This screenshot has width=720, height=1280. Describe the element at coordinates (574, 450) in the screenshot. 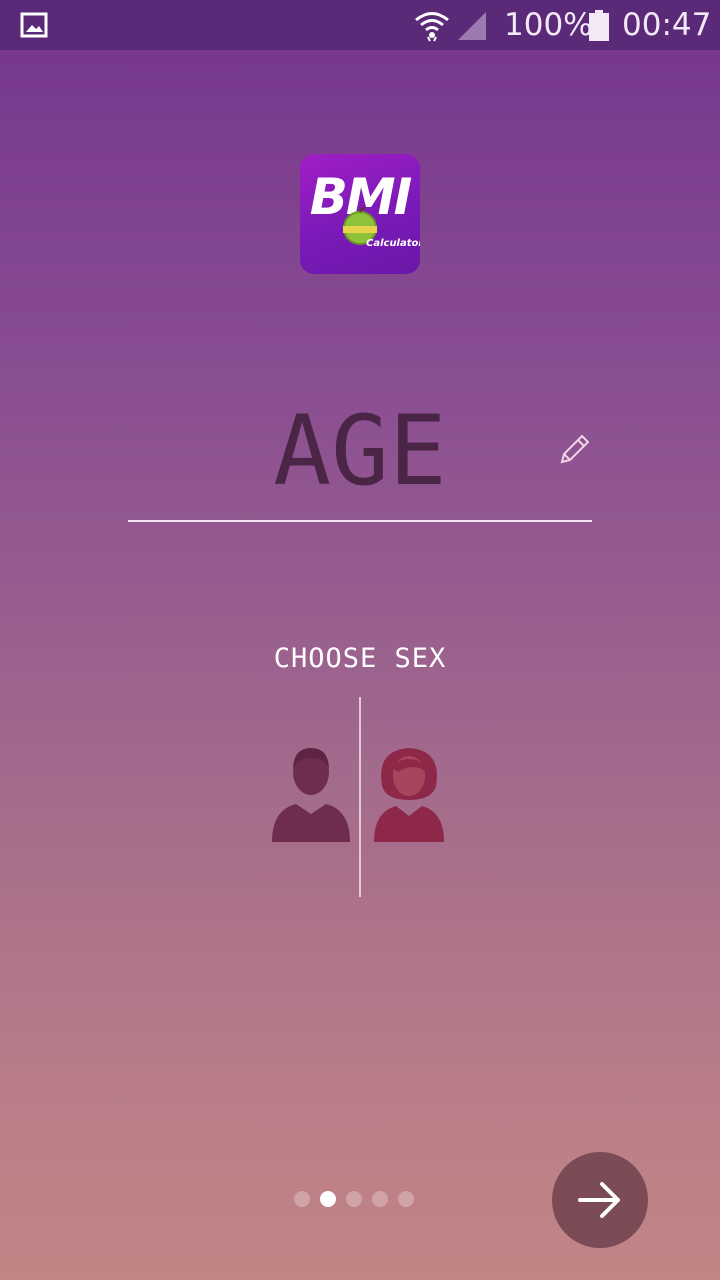

I see `pencil-icon` at that location.